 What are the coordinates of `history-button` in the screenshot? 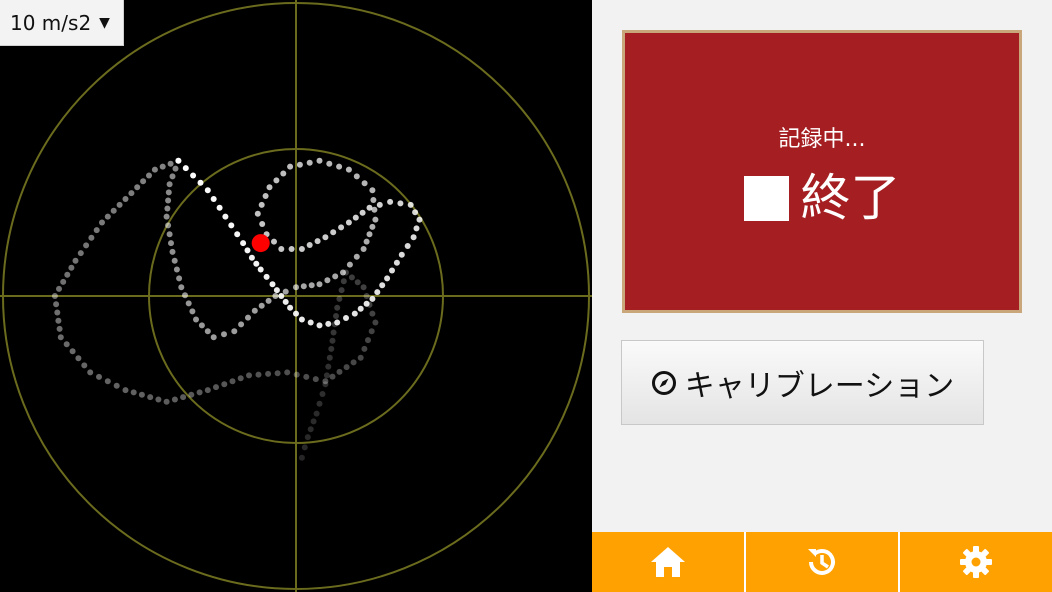 It's located at (821, 562).